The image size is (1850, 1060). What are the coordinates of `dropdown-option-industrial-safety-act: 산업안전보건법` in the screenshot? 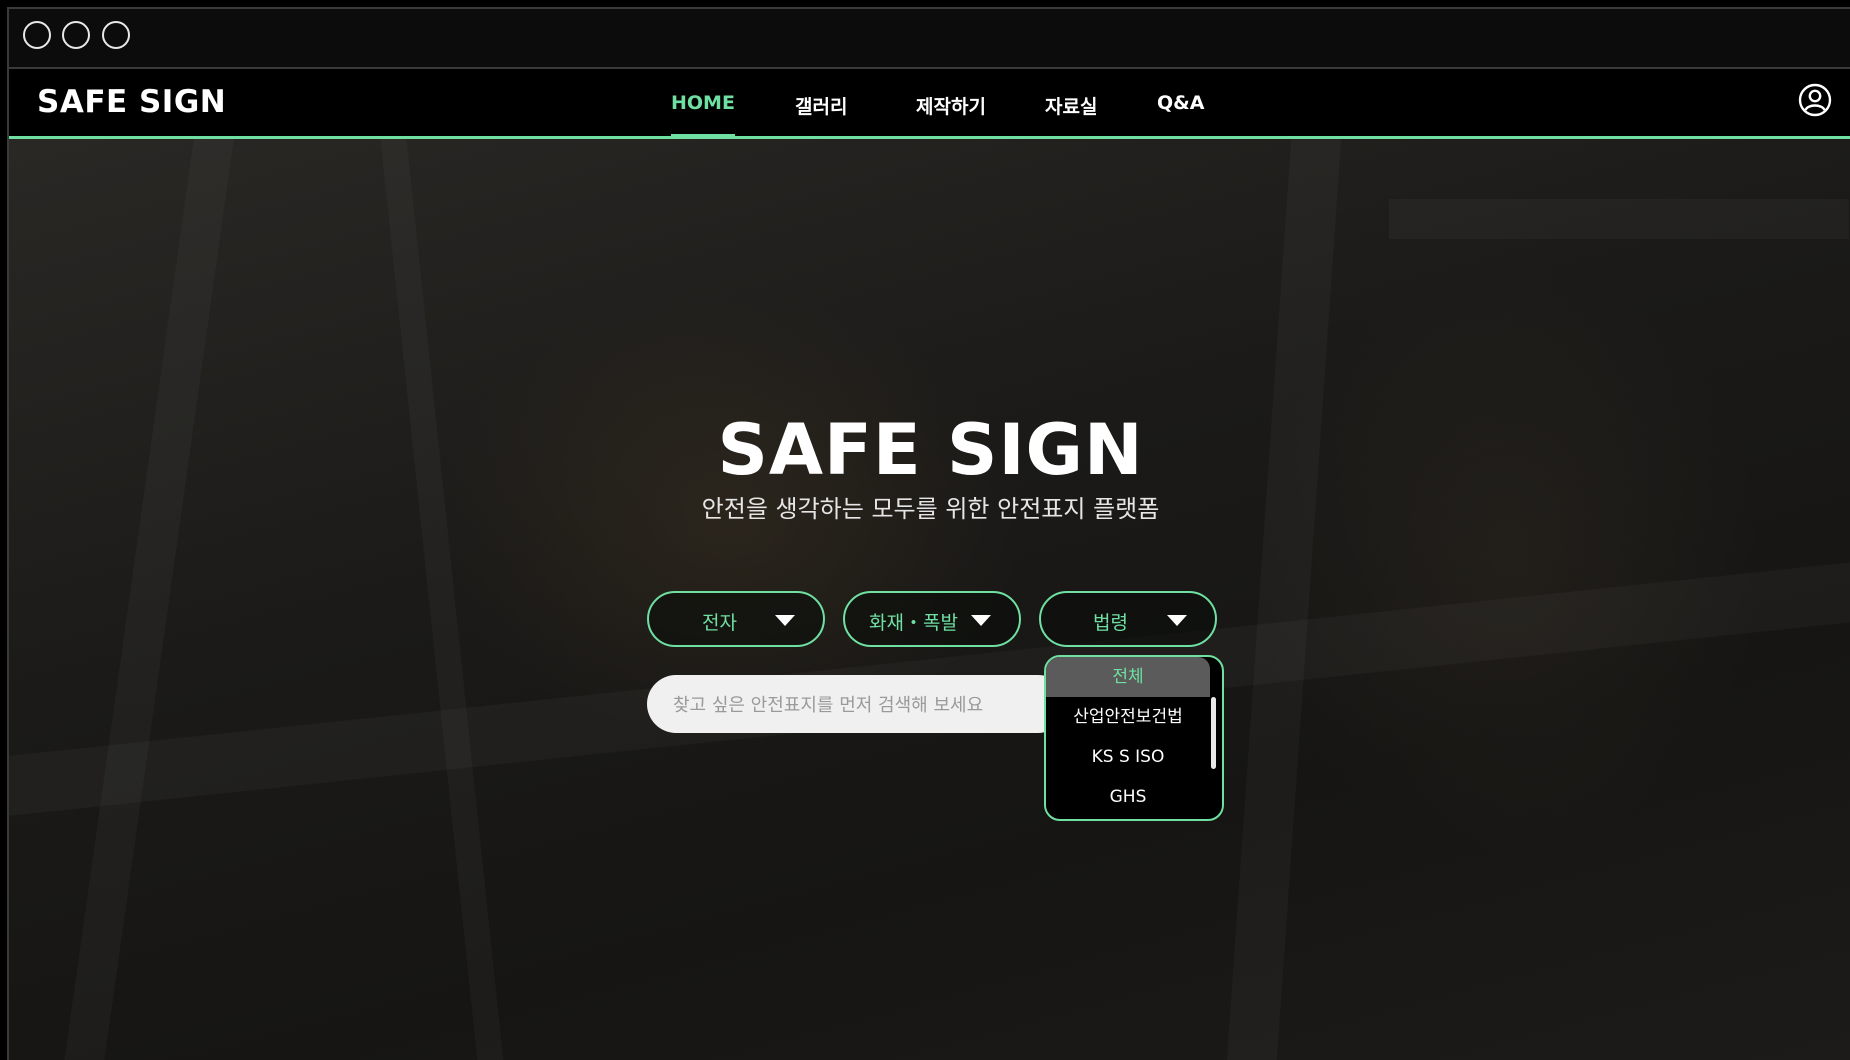 It's located at (1128, 717).